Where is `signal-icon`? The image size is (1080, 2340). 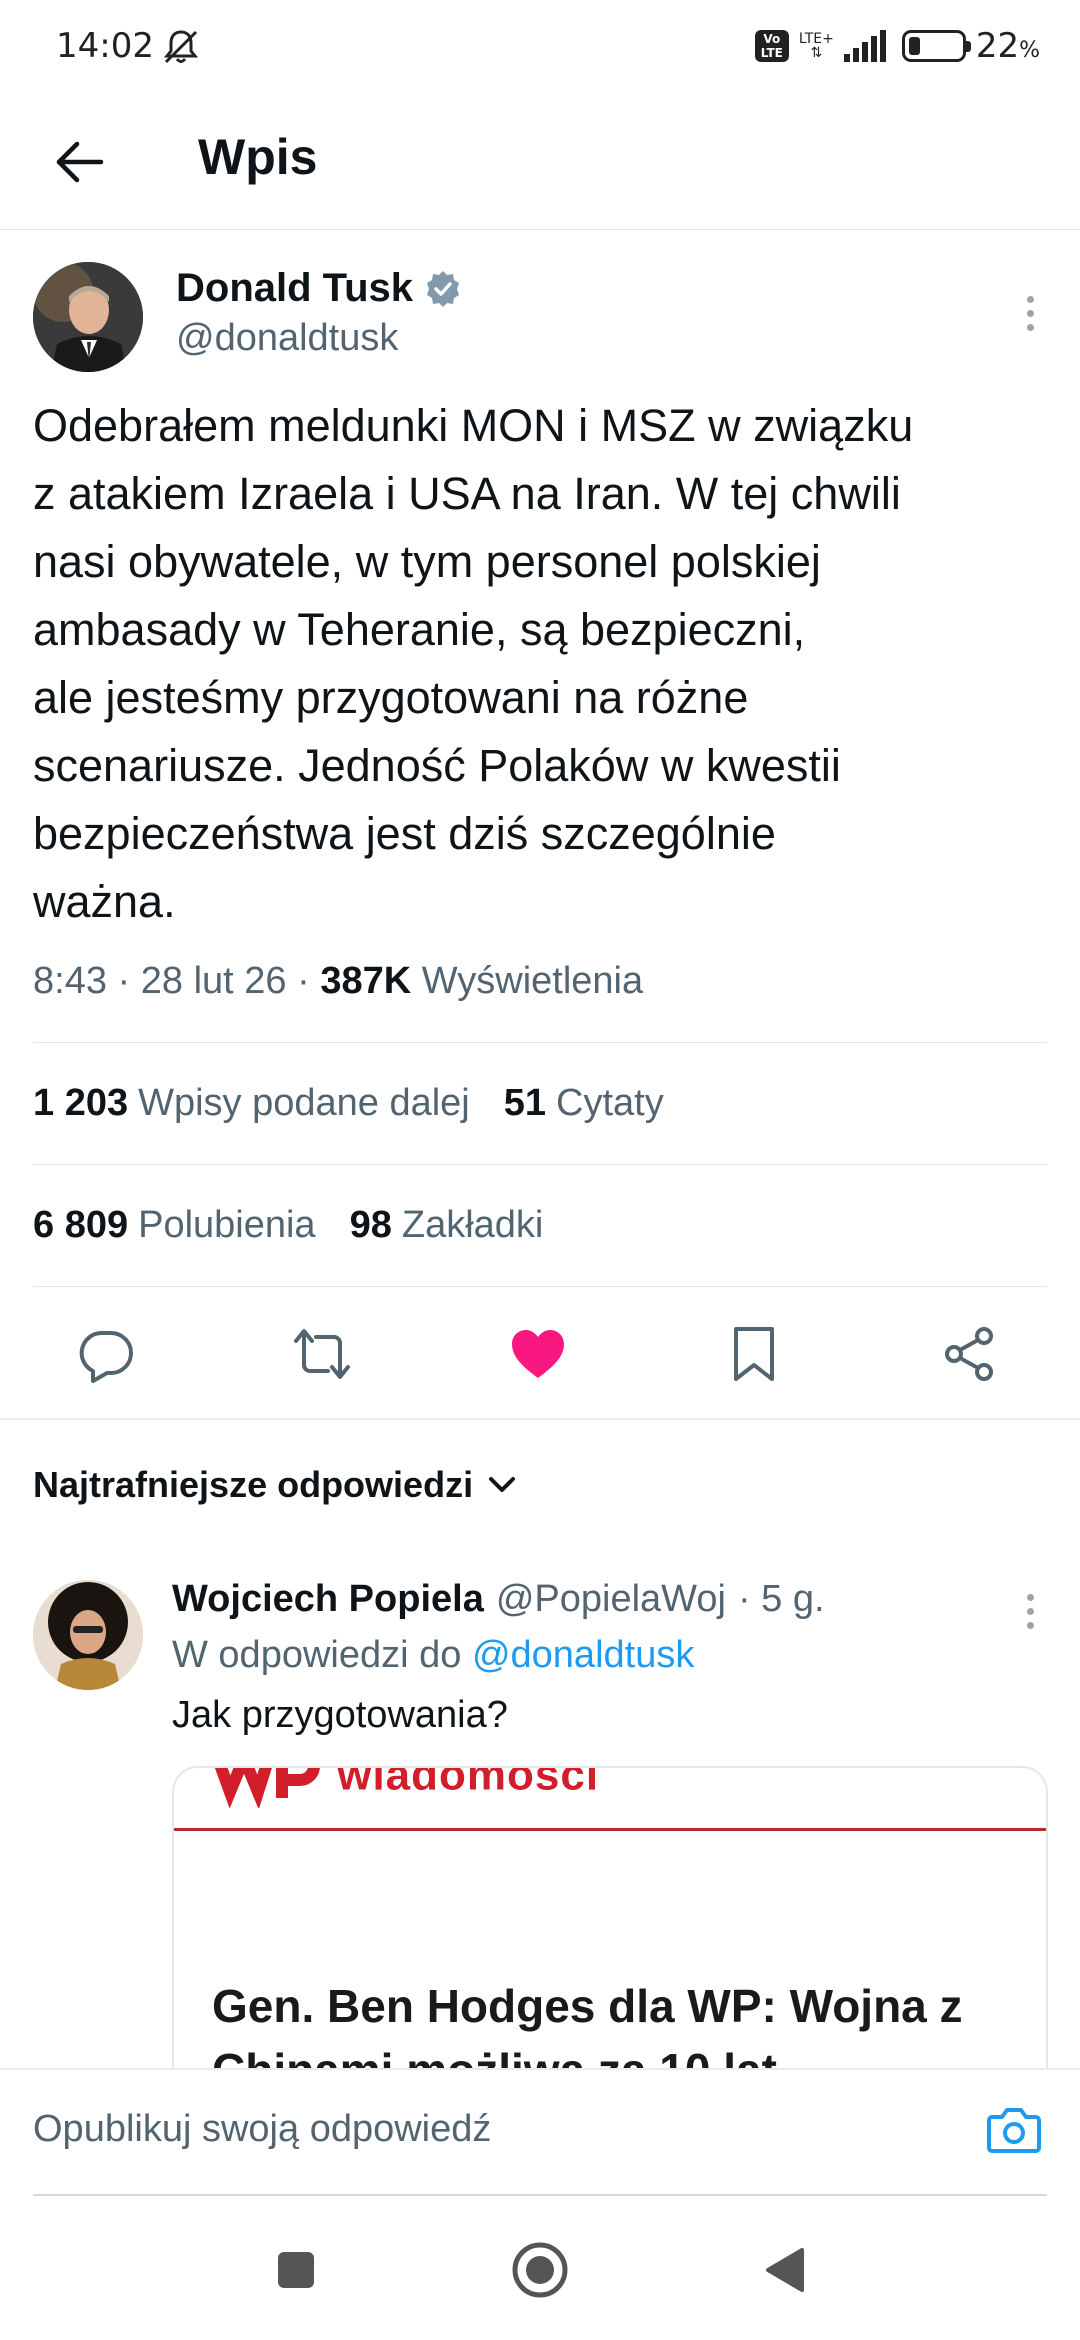 signal-icon is located at coordinates (864, 46).